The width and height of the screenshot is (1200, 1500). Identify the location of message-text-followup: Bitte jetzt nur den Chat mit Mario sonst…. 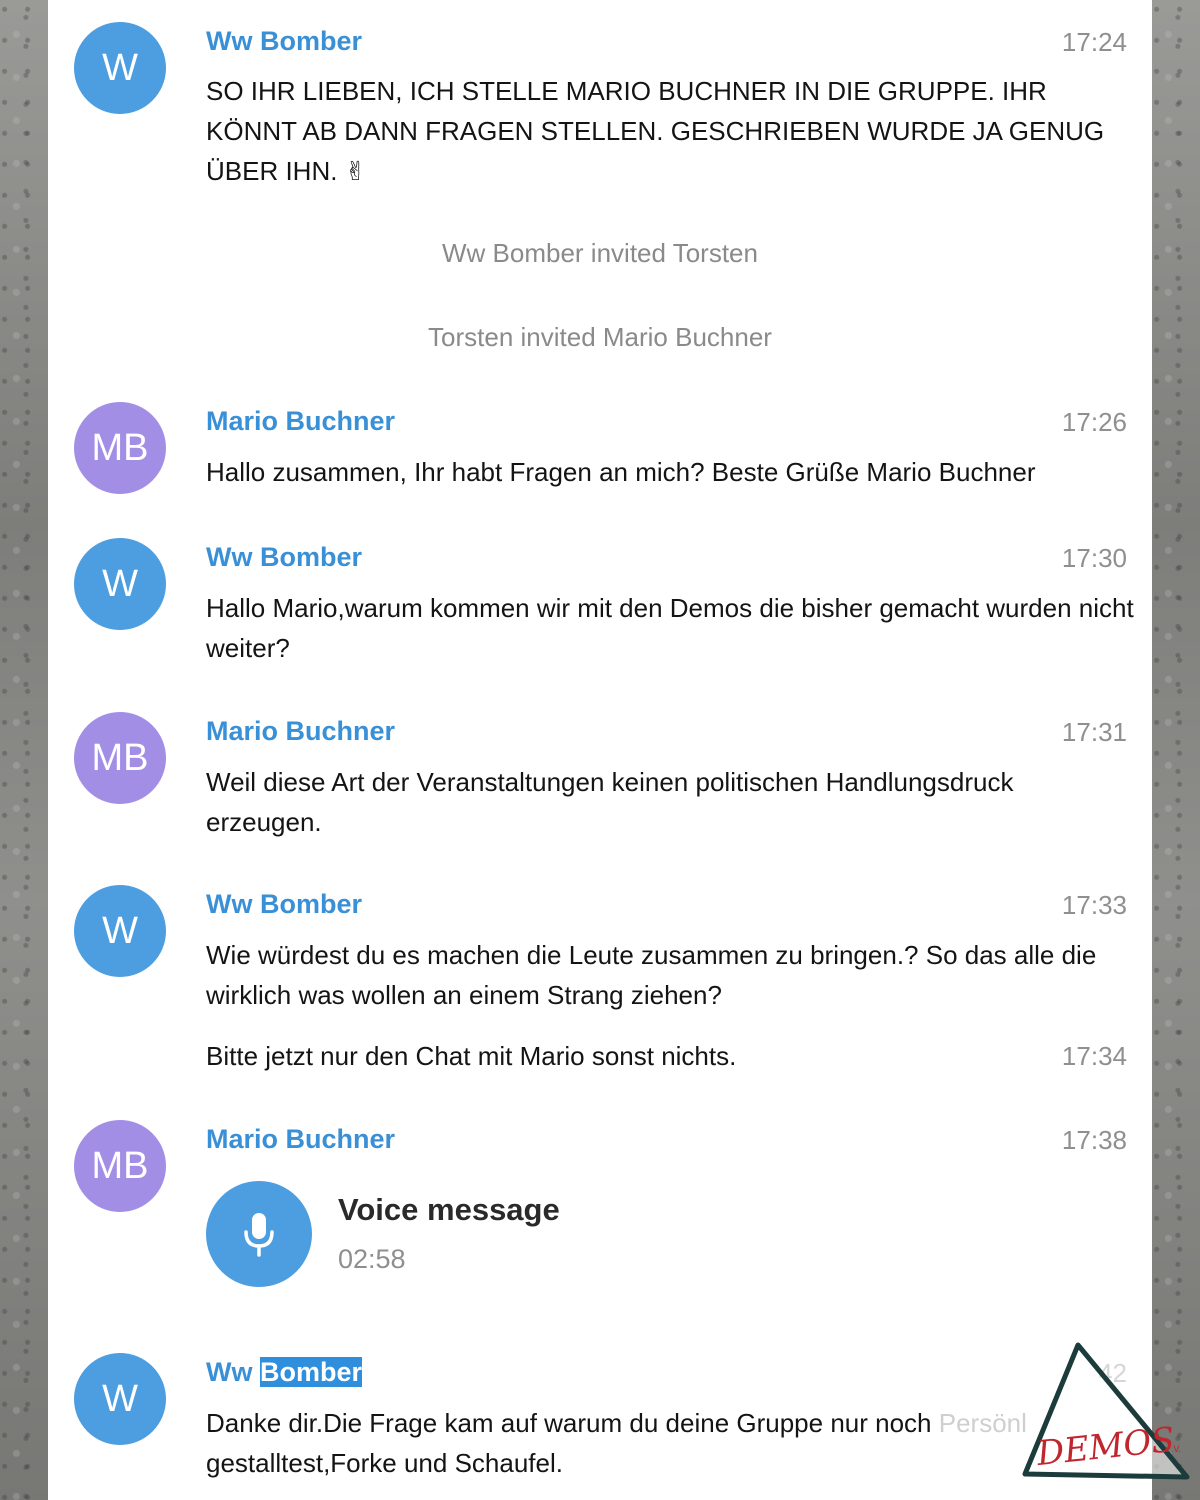
(471, 1056).